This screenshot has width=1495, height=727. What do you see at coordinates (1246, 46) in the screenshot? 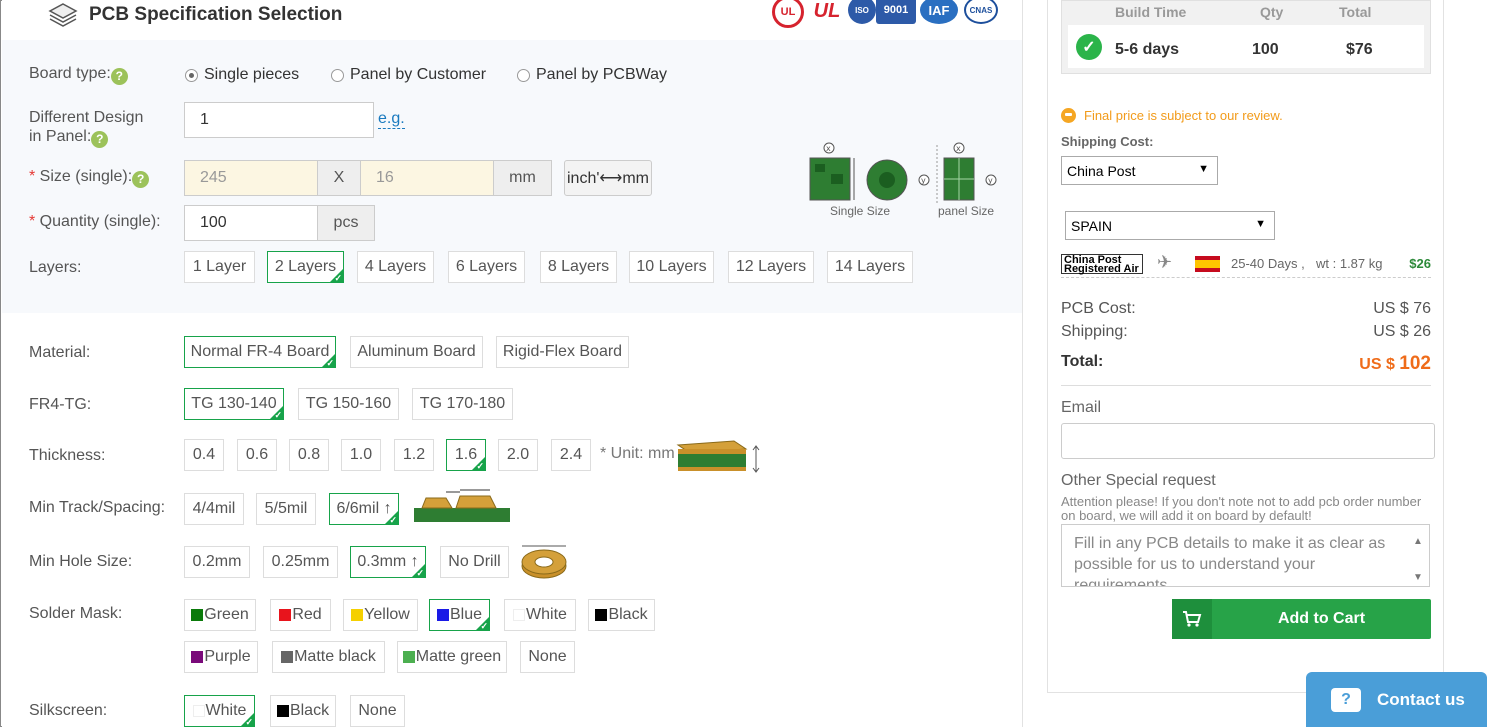
I see `quote-row: ✓ 5-6 days 100 $76` at bounding box center [1246, 46].